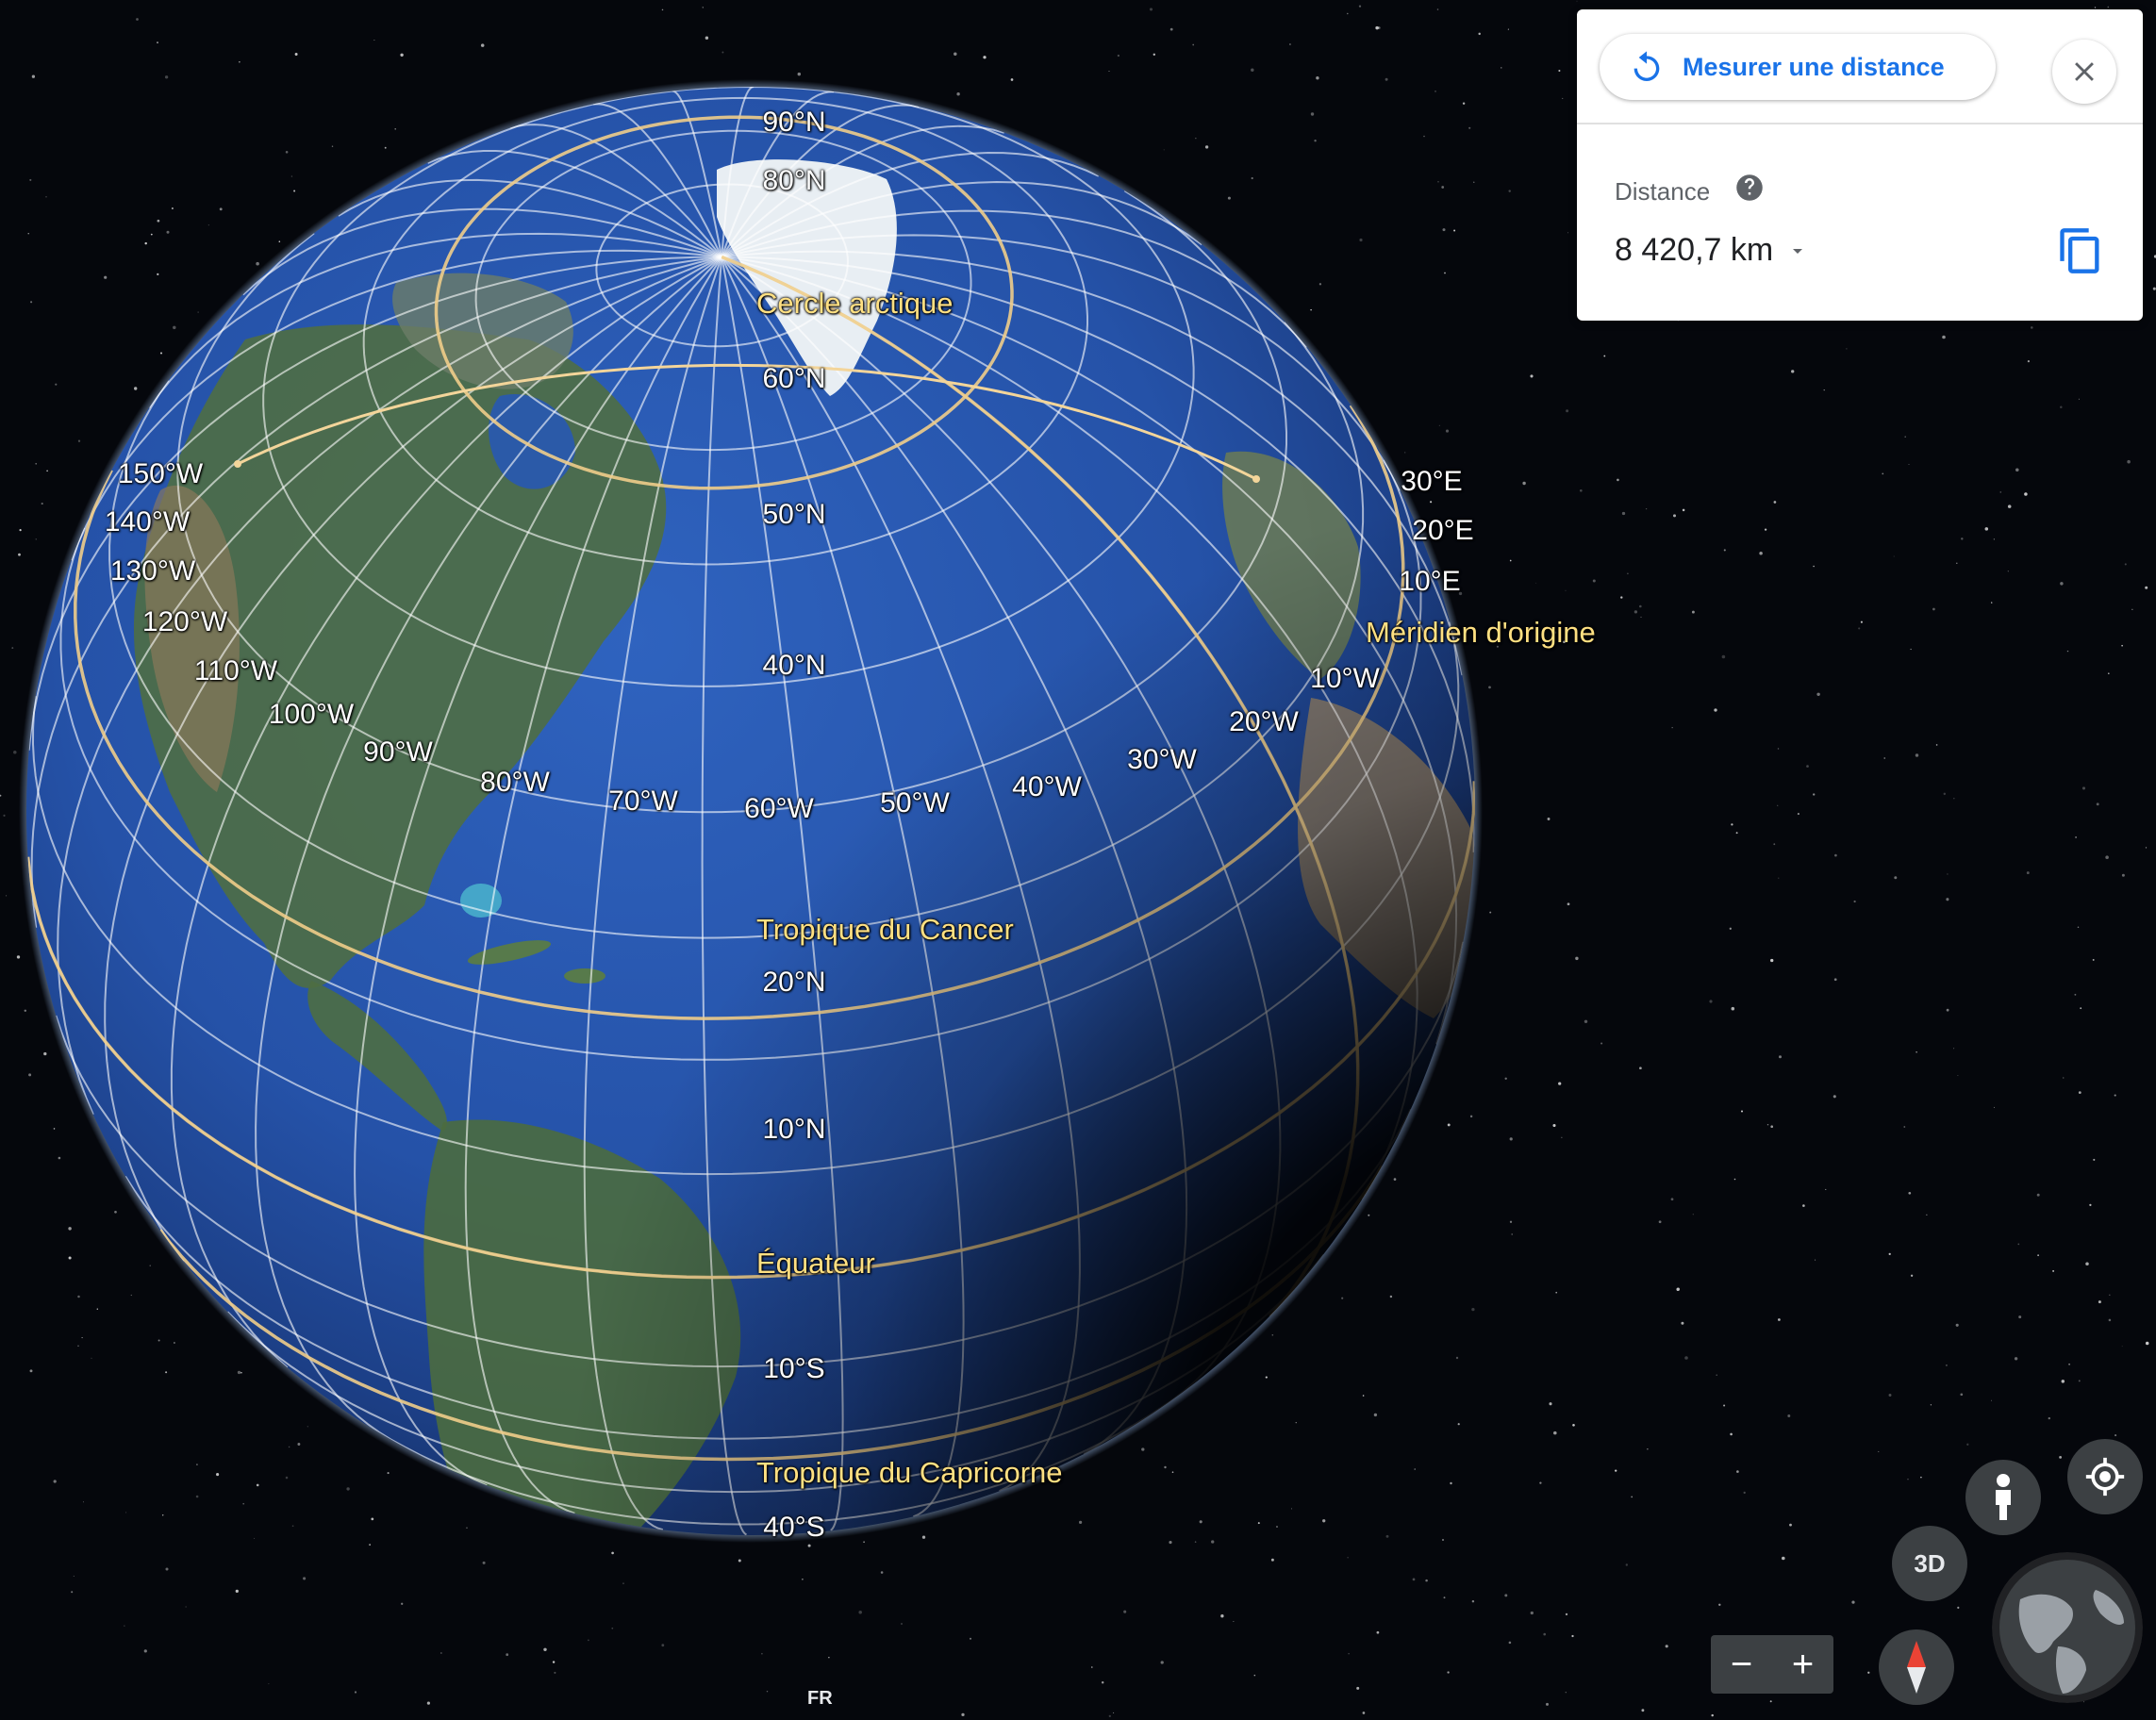  What do you see at coordinates (238, 464) in the screenshot?
I see `measure-start-point` at bounding box center [238, 464].